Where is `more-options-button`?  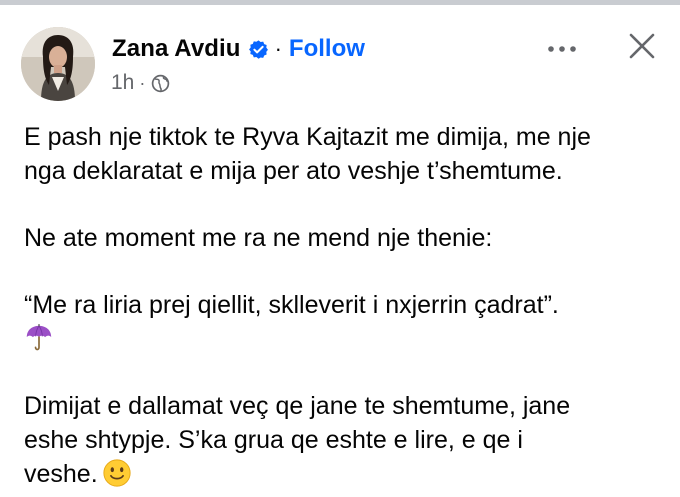 more-options-button is located at coordinates (562, 49).